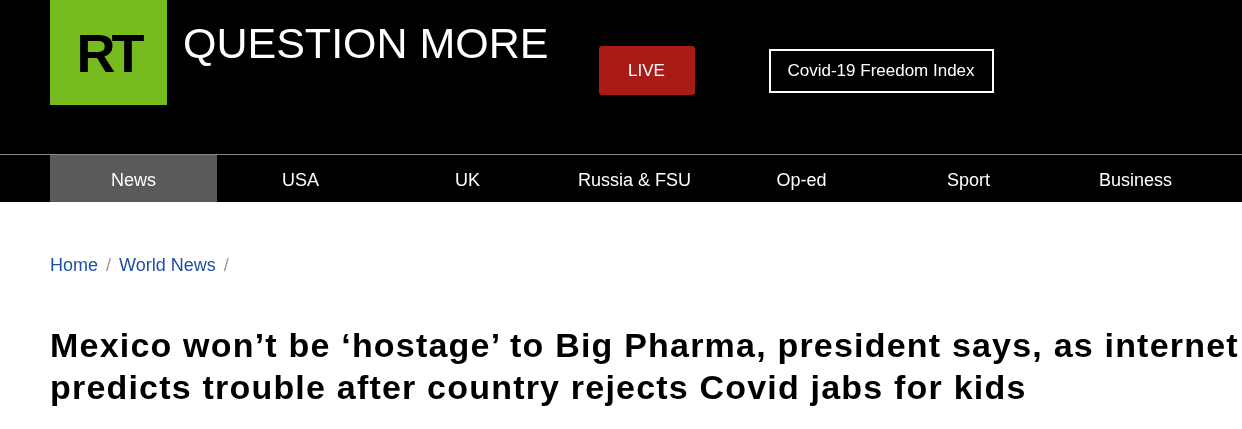 Image resolution: width=1242 pixels, height=429 pixels. Describe the element at coordinates (801, 178) in the screenshot. I see `nav-tab: Op-ed` at that location.